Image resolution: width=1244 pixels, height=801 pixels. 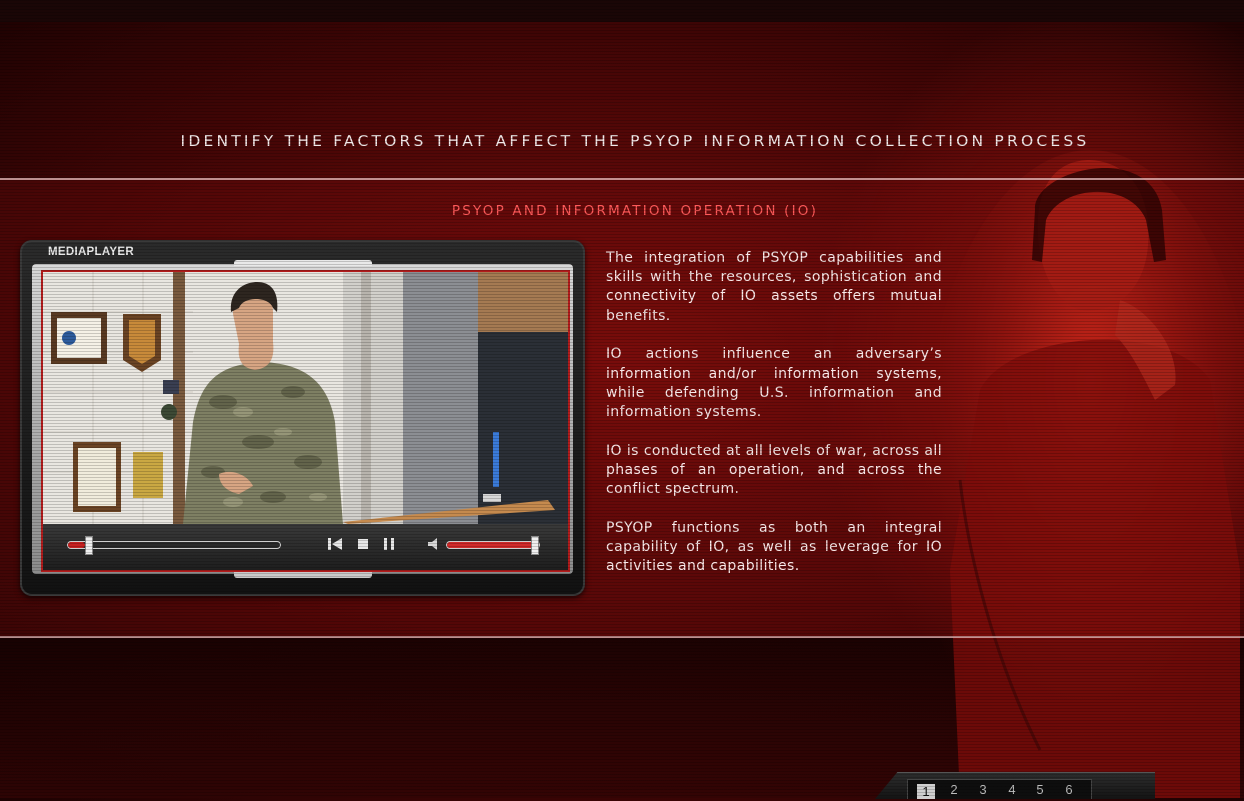 I want to click on page-button-3: 3, so click(x=983, y=789).